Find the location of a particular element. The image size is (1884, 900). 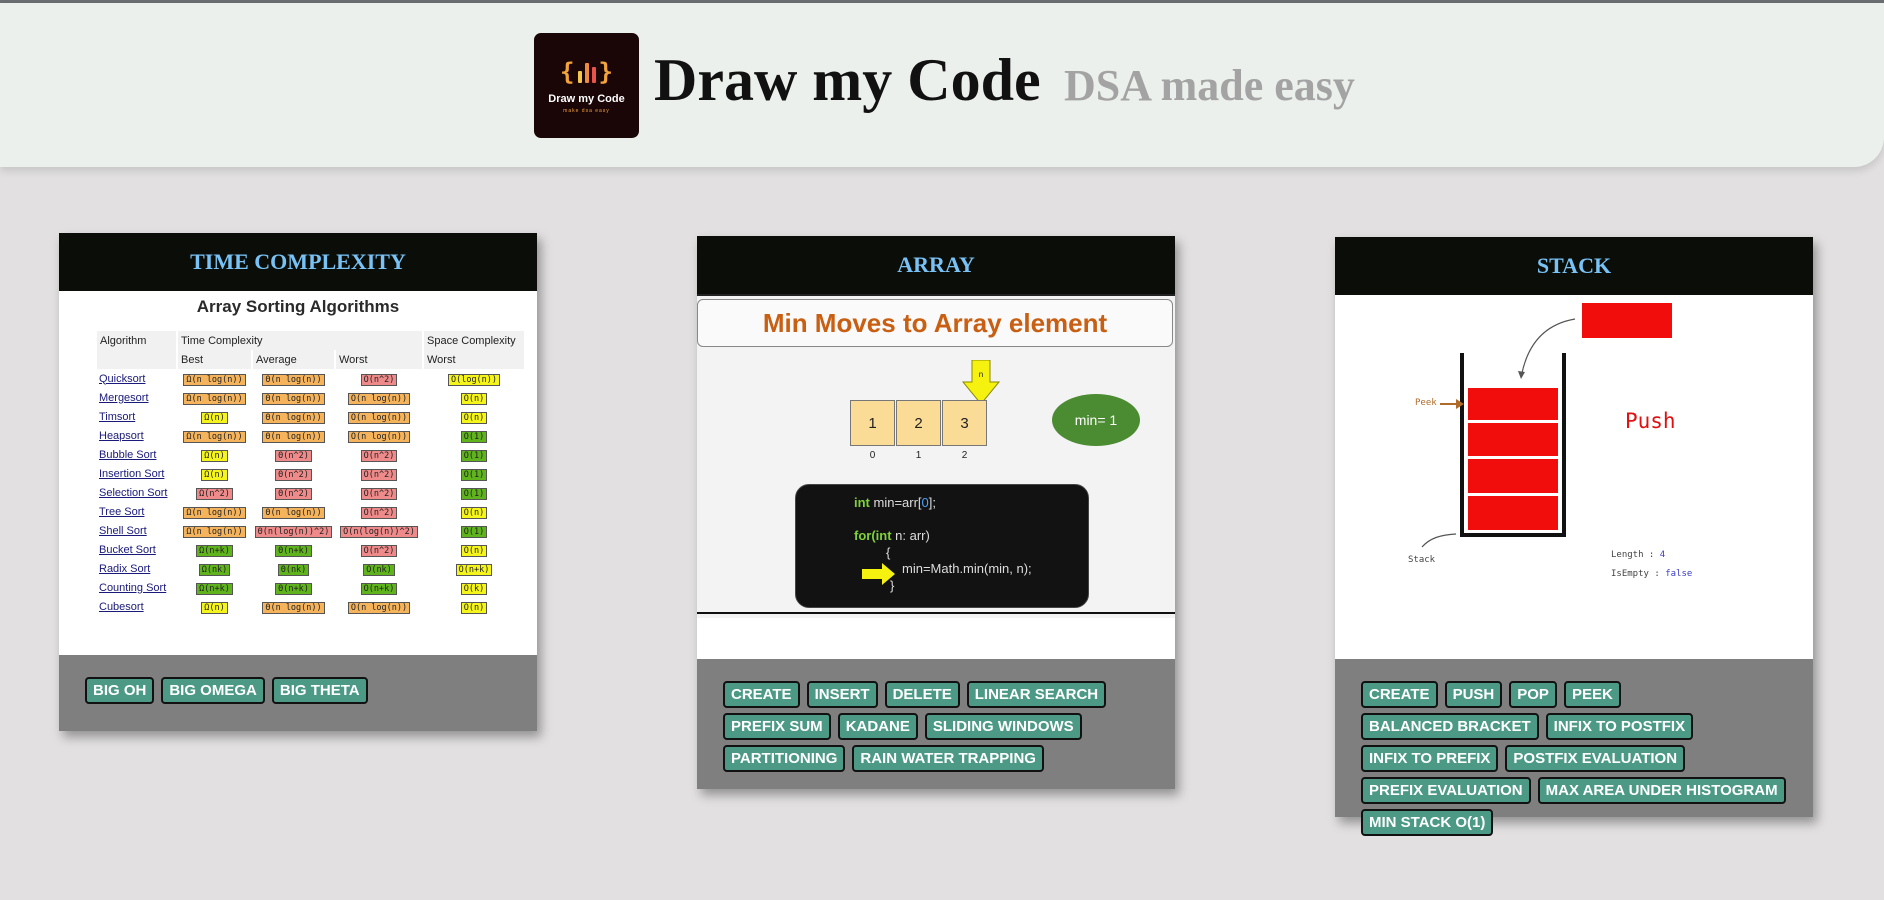

complexity-badge: Ω(n^2) is located at coordinates (214, 493).